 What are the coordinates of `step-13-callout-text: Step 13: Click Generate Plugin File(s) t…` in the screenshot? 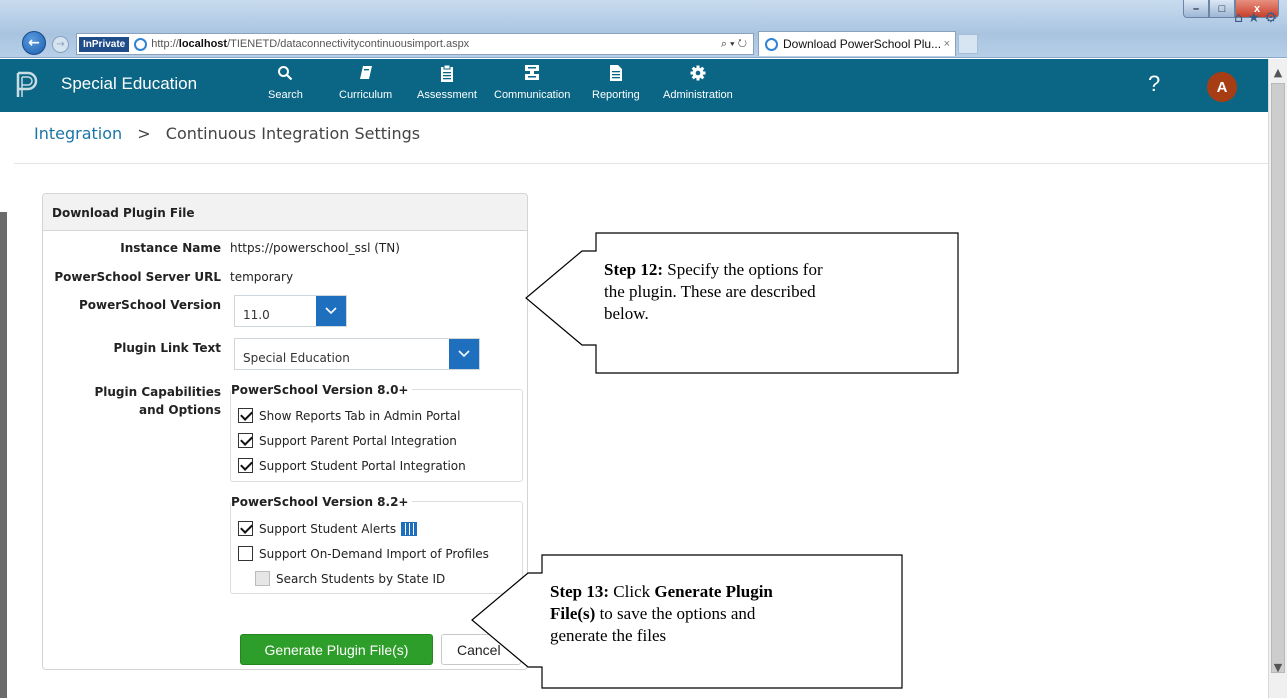 It's located at (661, 613).